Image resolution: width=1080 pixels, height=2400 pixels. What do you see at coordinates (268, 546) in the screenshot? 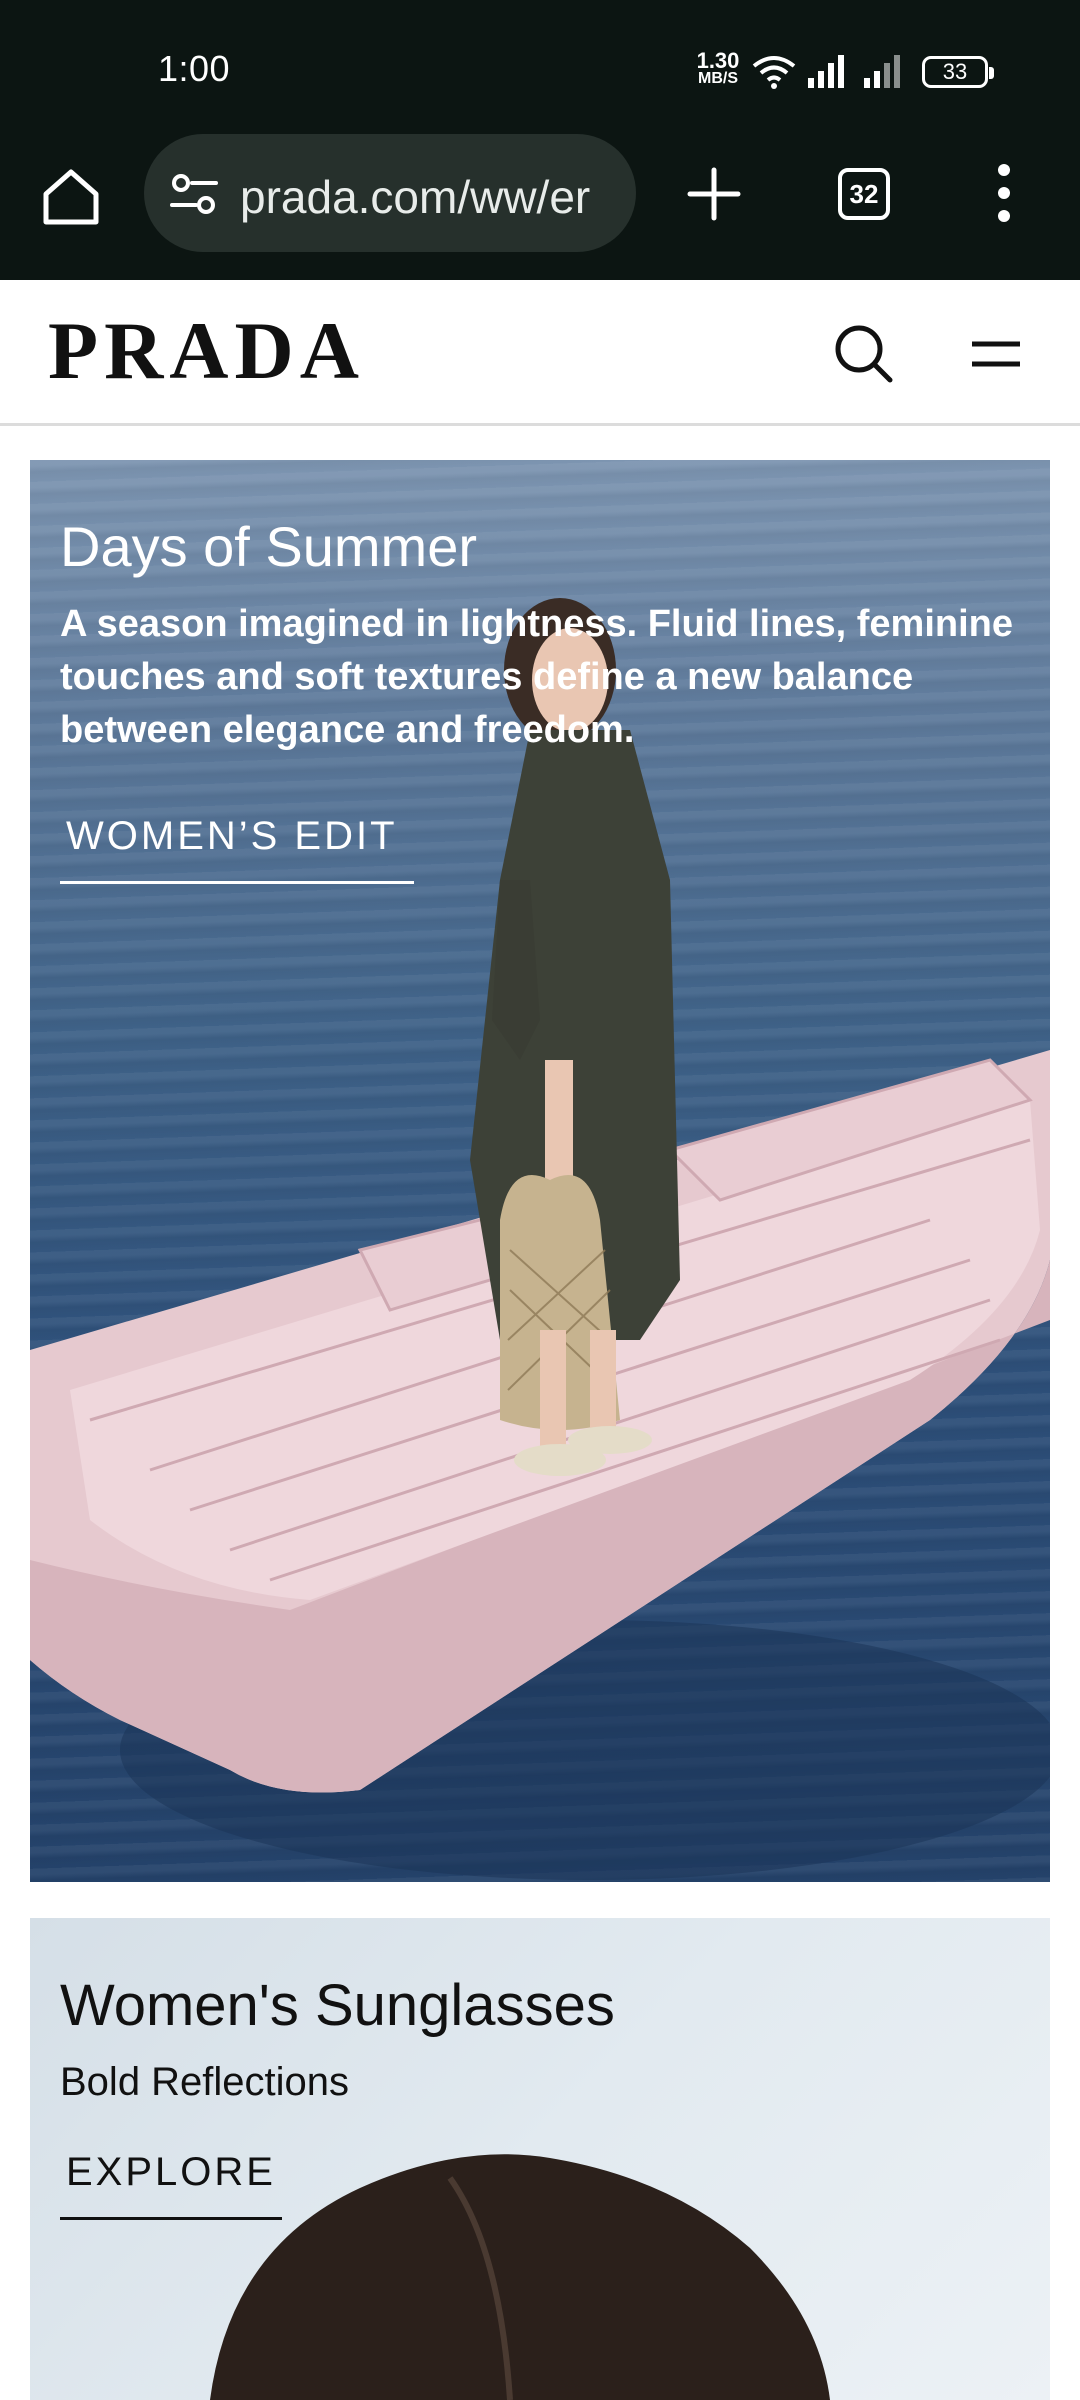
I see `hero-title: Days of Summer` at bounding box center [268, 546].